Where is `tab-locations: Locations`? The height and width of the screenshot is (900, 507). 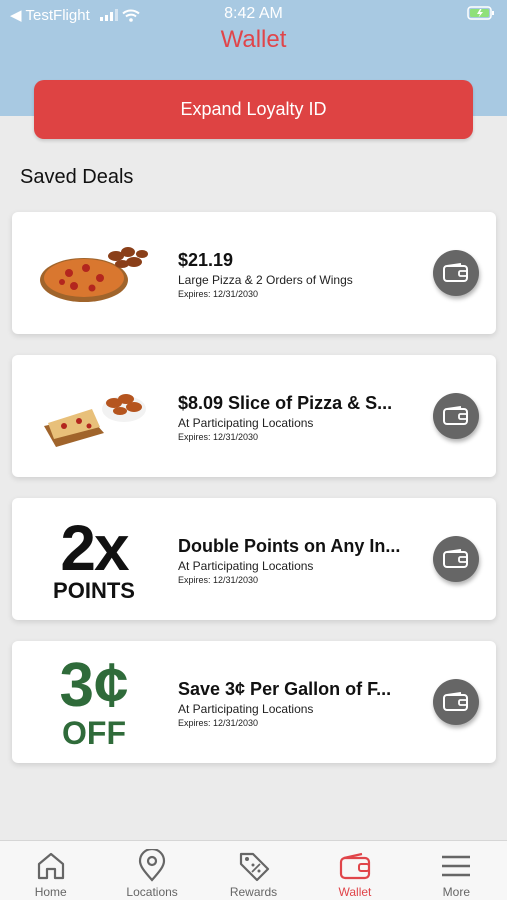 tab-locations: Locations is located at coordinates (151, 870).